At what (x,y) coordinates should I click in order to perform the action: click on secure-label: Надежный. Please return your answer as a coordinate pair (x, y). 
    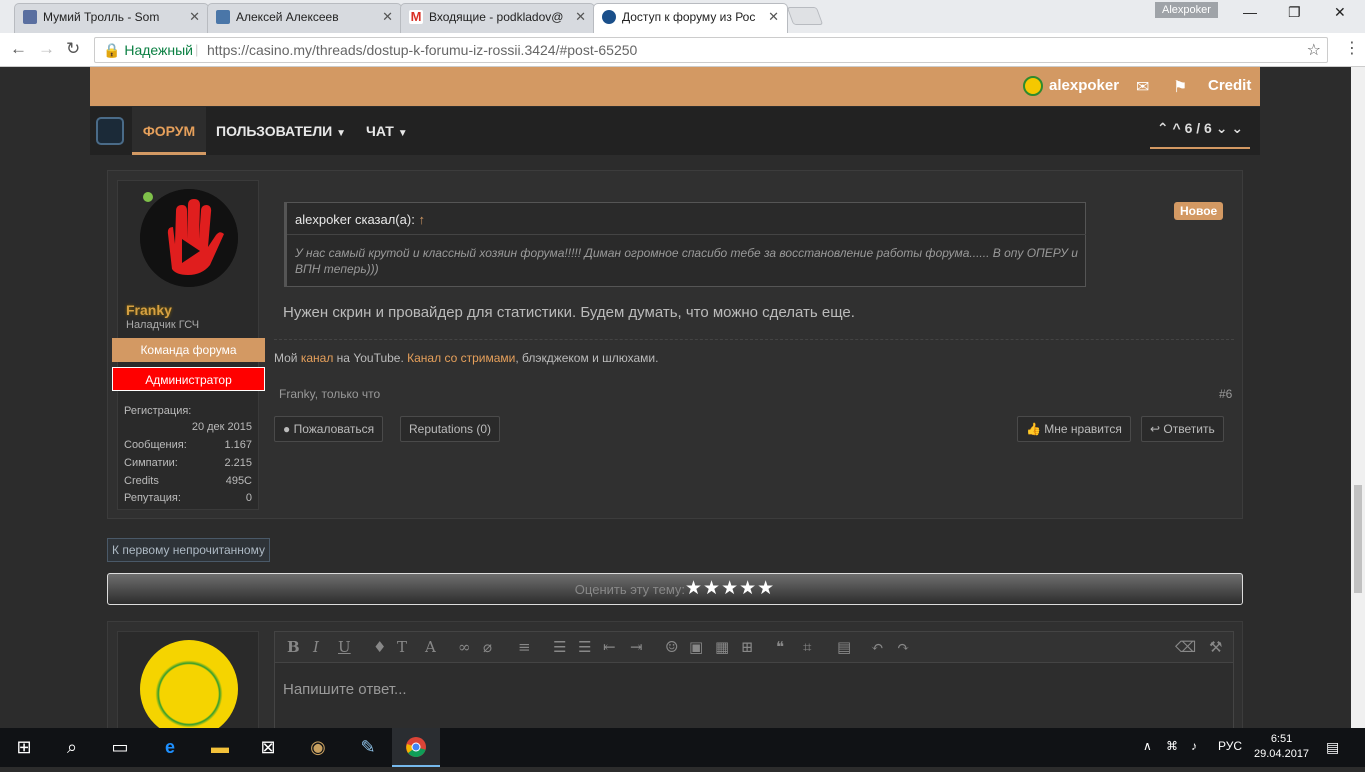
    Looking at the image, I should click on (159, 50).